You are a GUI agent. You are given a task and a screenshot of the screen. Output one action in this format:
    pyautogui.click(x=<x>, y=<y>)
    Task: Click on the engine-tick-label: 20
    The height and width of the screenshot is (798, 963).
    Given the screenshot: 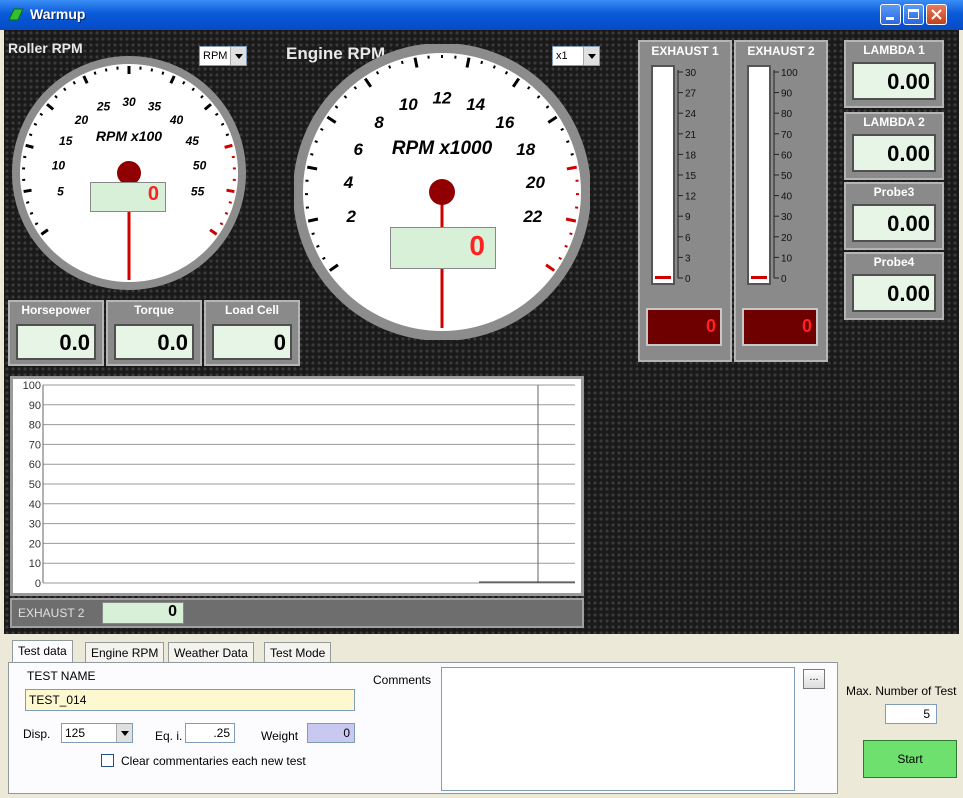 What is the action you would take?
    pyautogui.click(x=535, y=182)
    